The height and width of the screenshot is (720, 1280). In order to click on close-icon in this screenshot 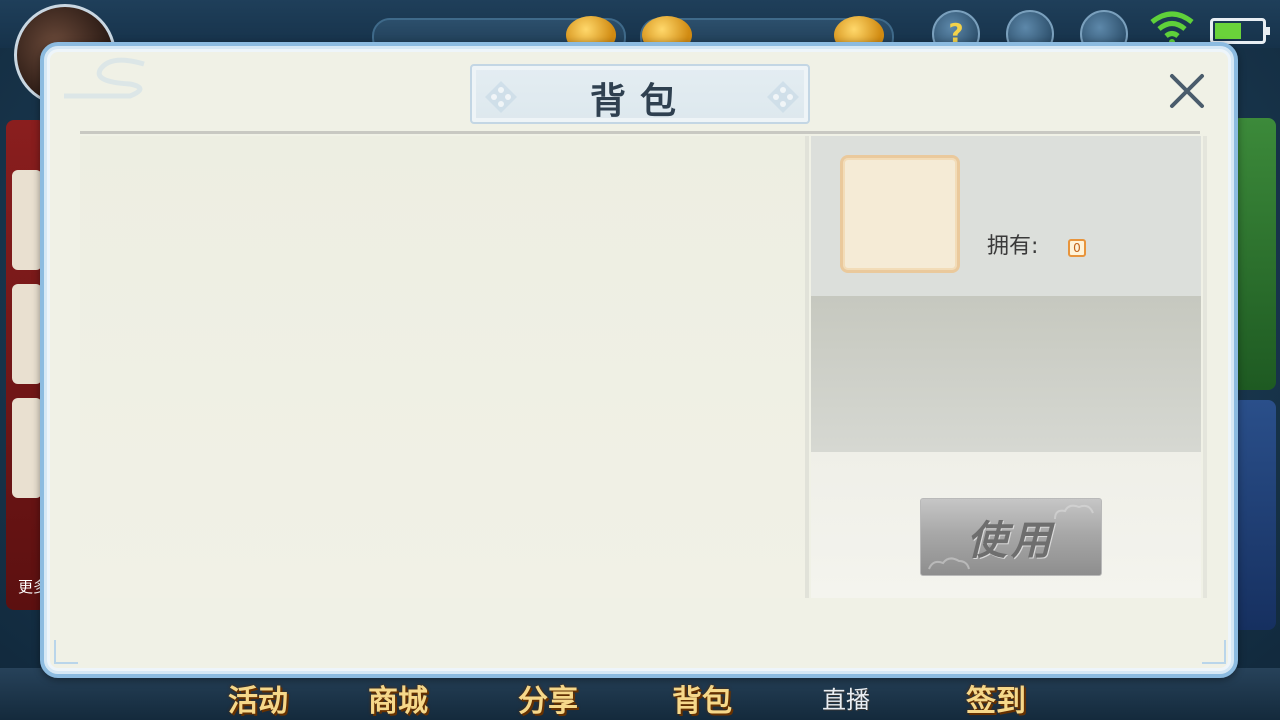, I will do `click(1187, 91)`.